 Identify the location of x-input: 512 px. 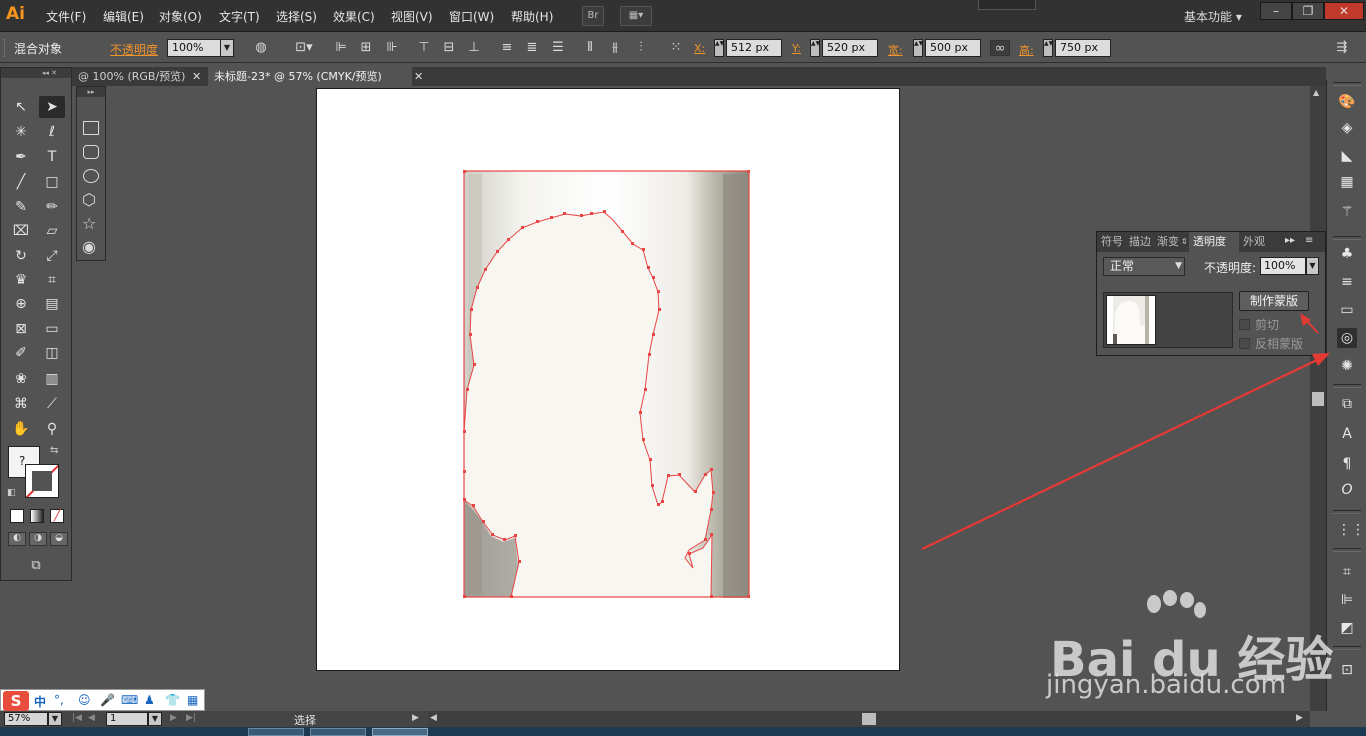
(754, 48).